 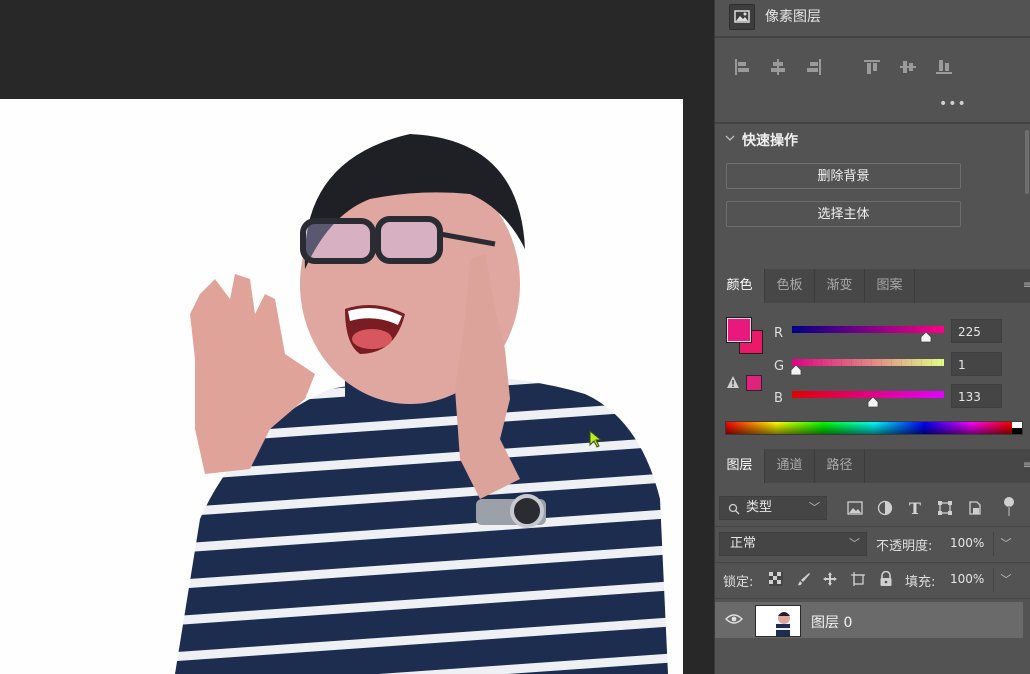 What do you see at coordinates (975, 508) in the screenshot?
I see `filter-smartobject-icon` at bounding box center [975, 508].